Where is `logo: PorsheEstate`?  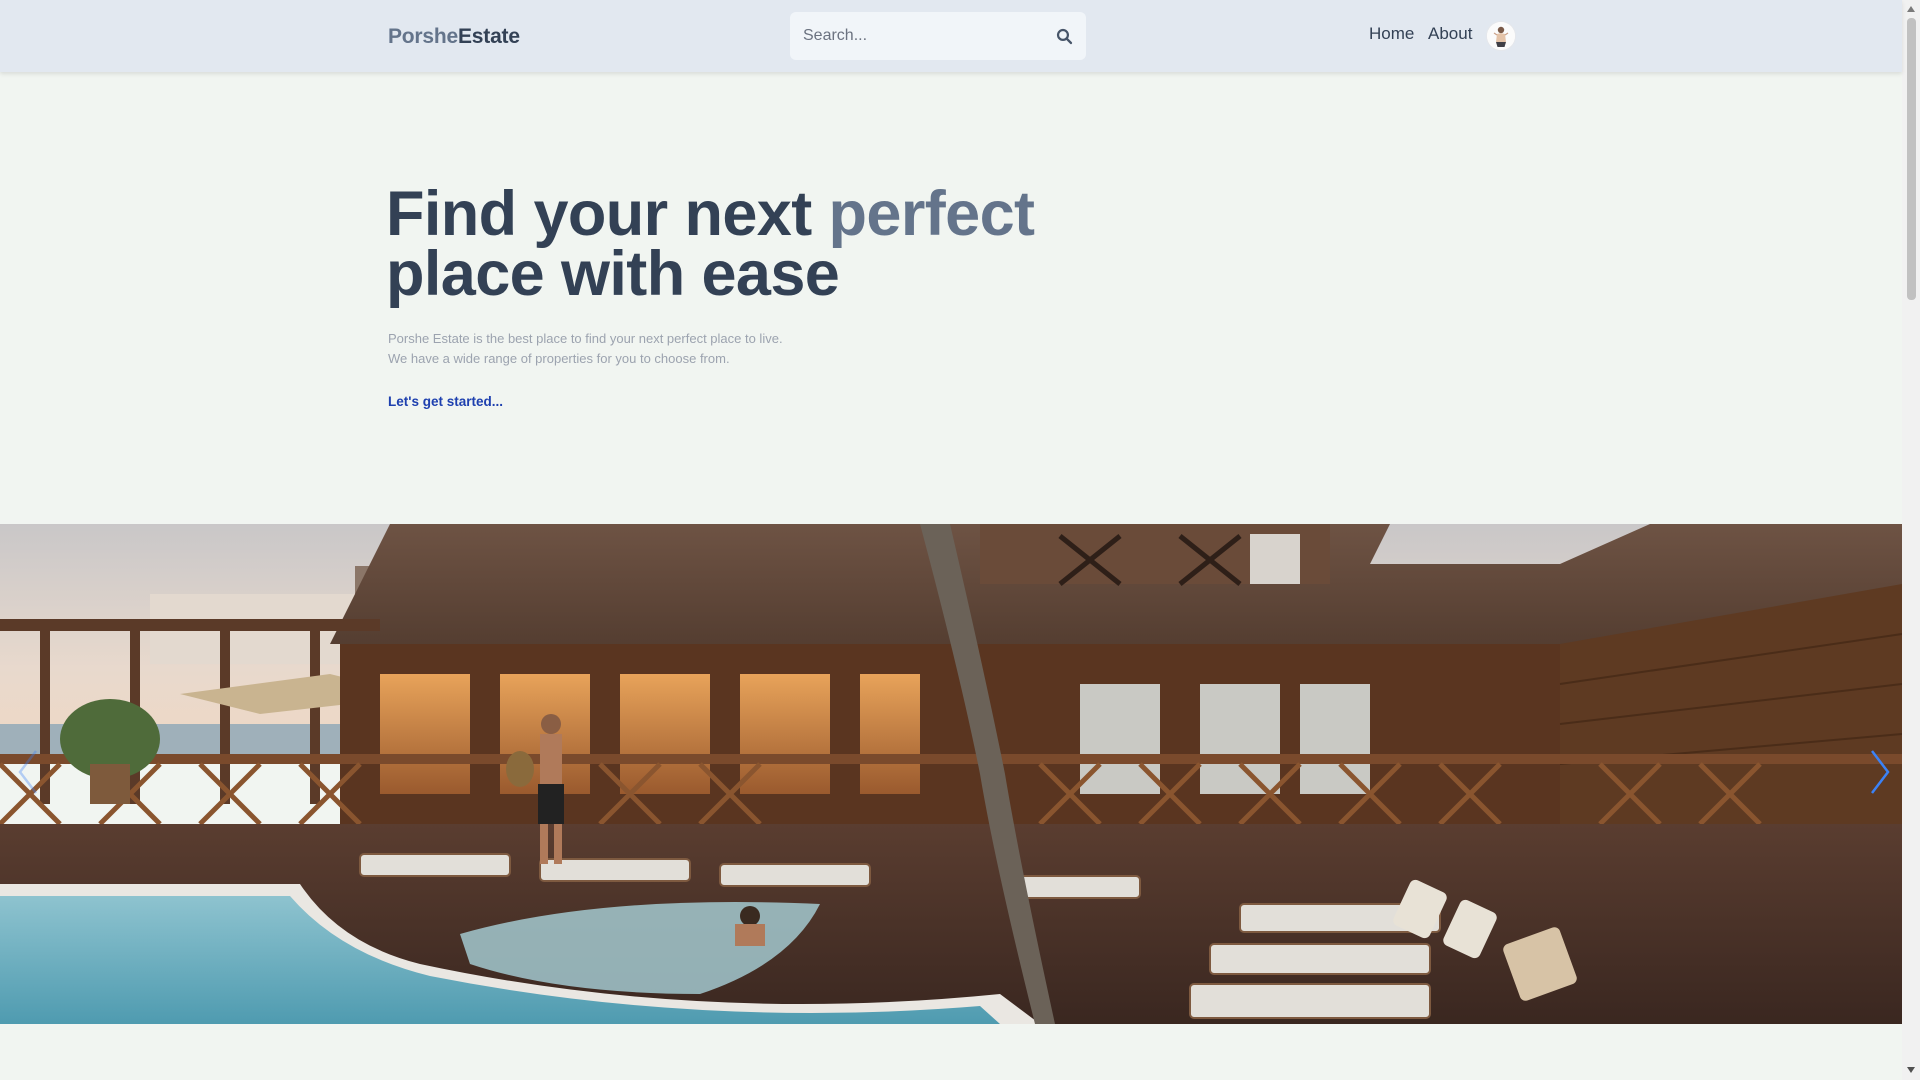 logo: PorsheEstate is located at coordinates (454, 37).